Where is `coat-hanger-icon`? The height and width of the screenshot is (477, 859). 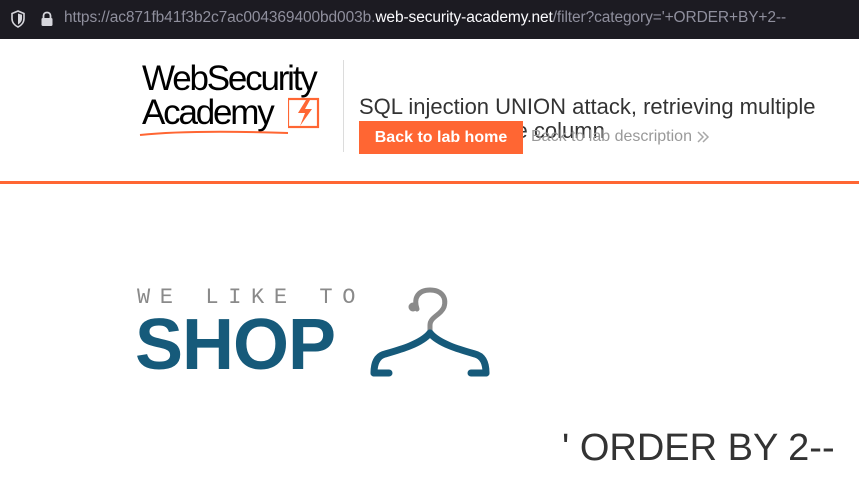 coat-hanger-icon is located at coordinates (430, 332).